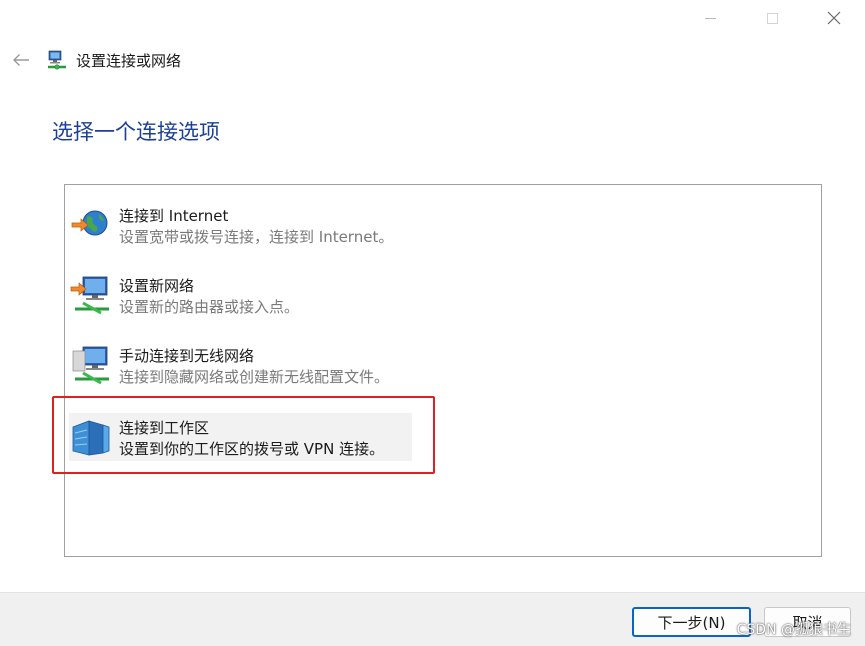 This screenshot has width=865, height=646. I want to click on workplace-icon, so click(91, 438).